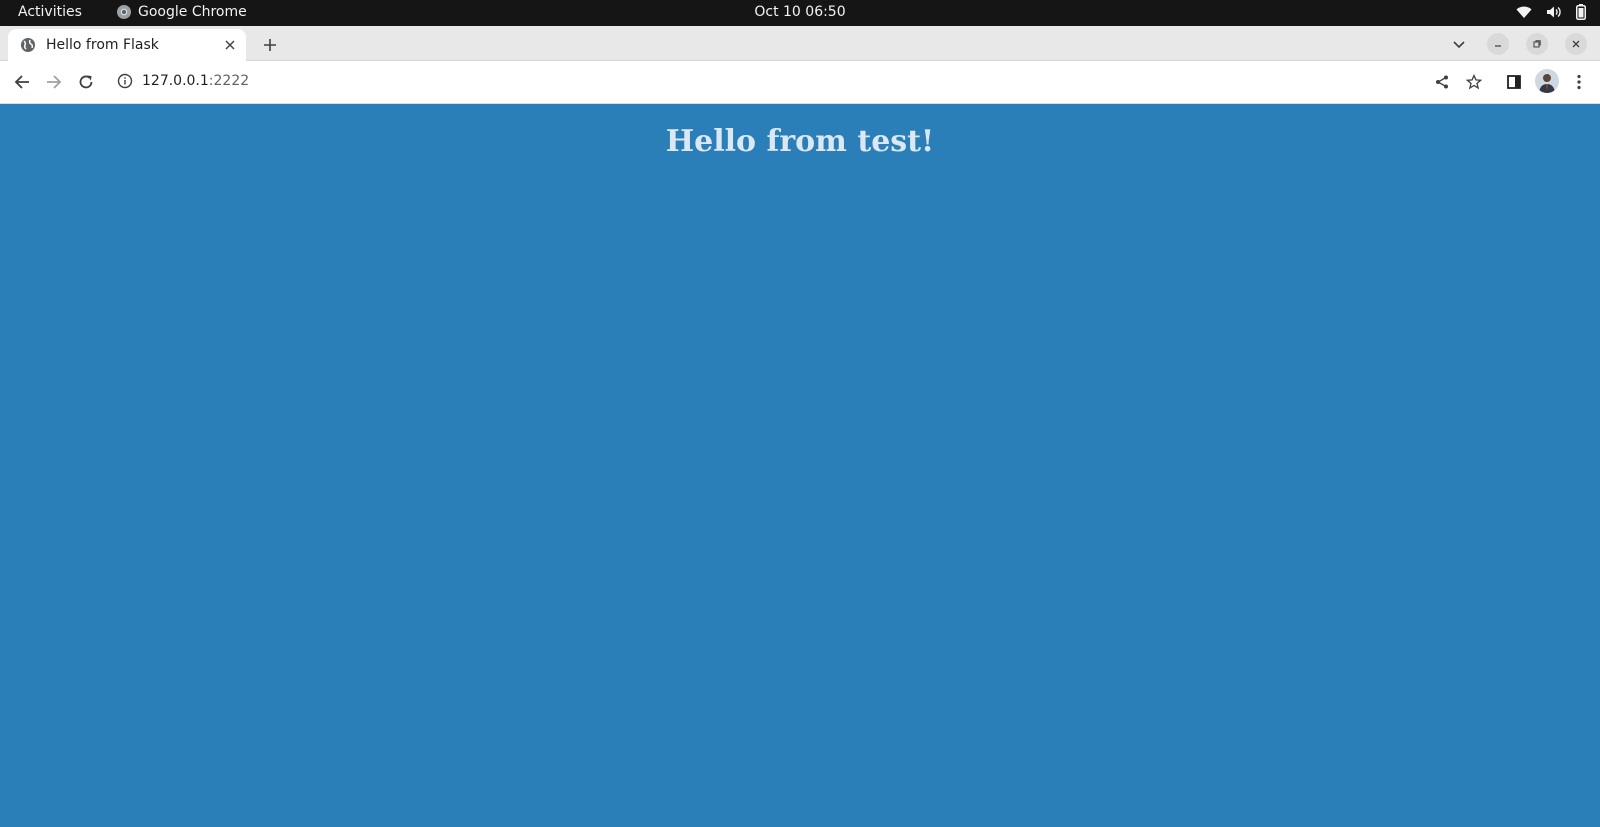 The image size is (1600, 827). I want to click on app-menu: Google Chrome, so click(181, 12).